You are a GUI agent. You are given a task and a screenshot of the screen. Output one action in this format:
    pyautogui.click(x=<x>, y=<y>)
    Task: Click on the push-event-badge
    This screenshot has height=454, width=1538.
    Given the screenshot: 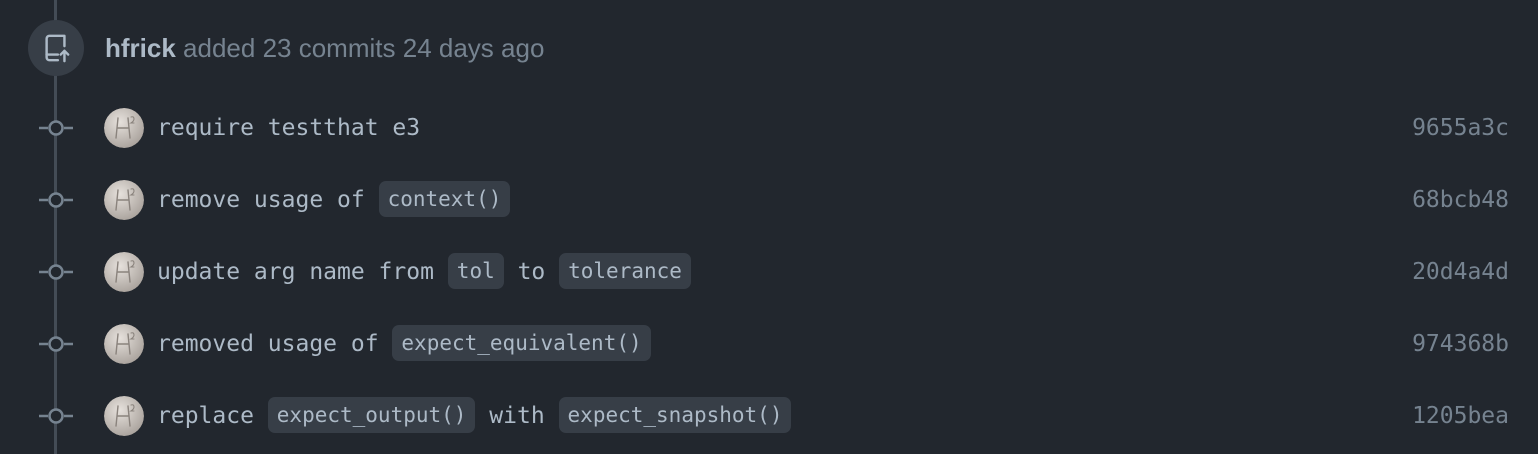 What is the action you would take?
    pyautogui.click(x=56, y=48)
    